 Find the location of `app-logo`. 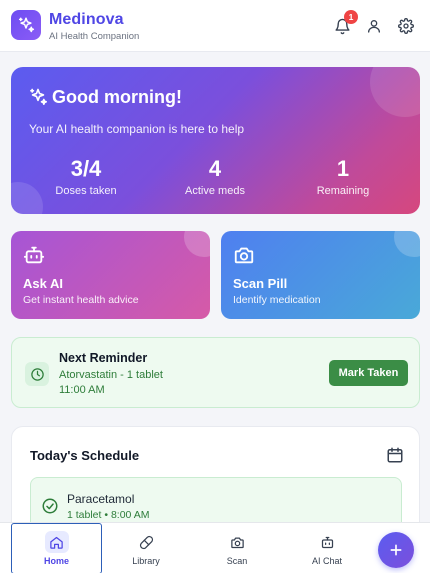

app-logo is located at coordinates (26, 25).